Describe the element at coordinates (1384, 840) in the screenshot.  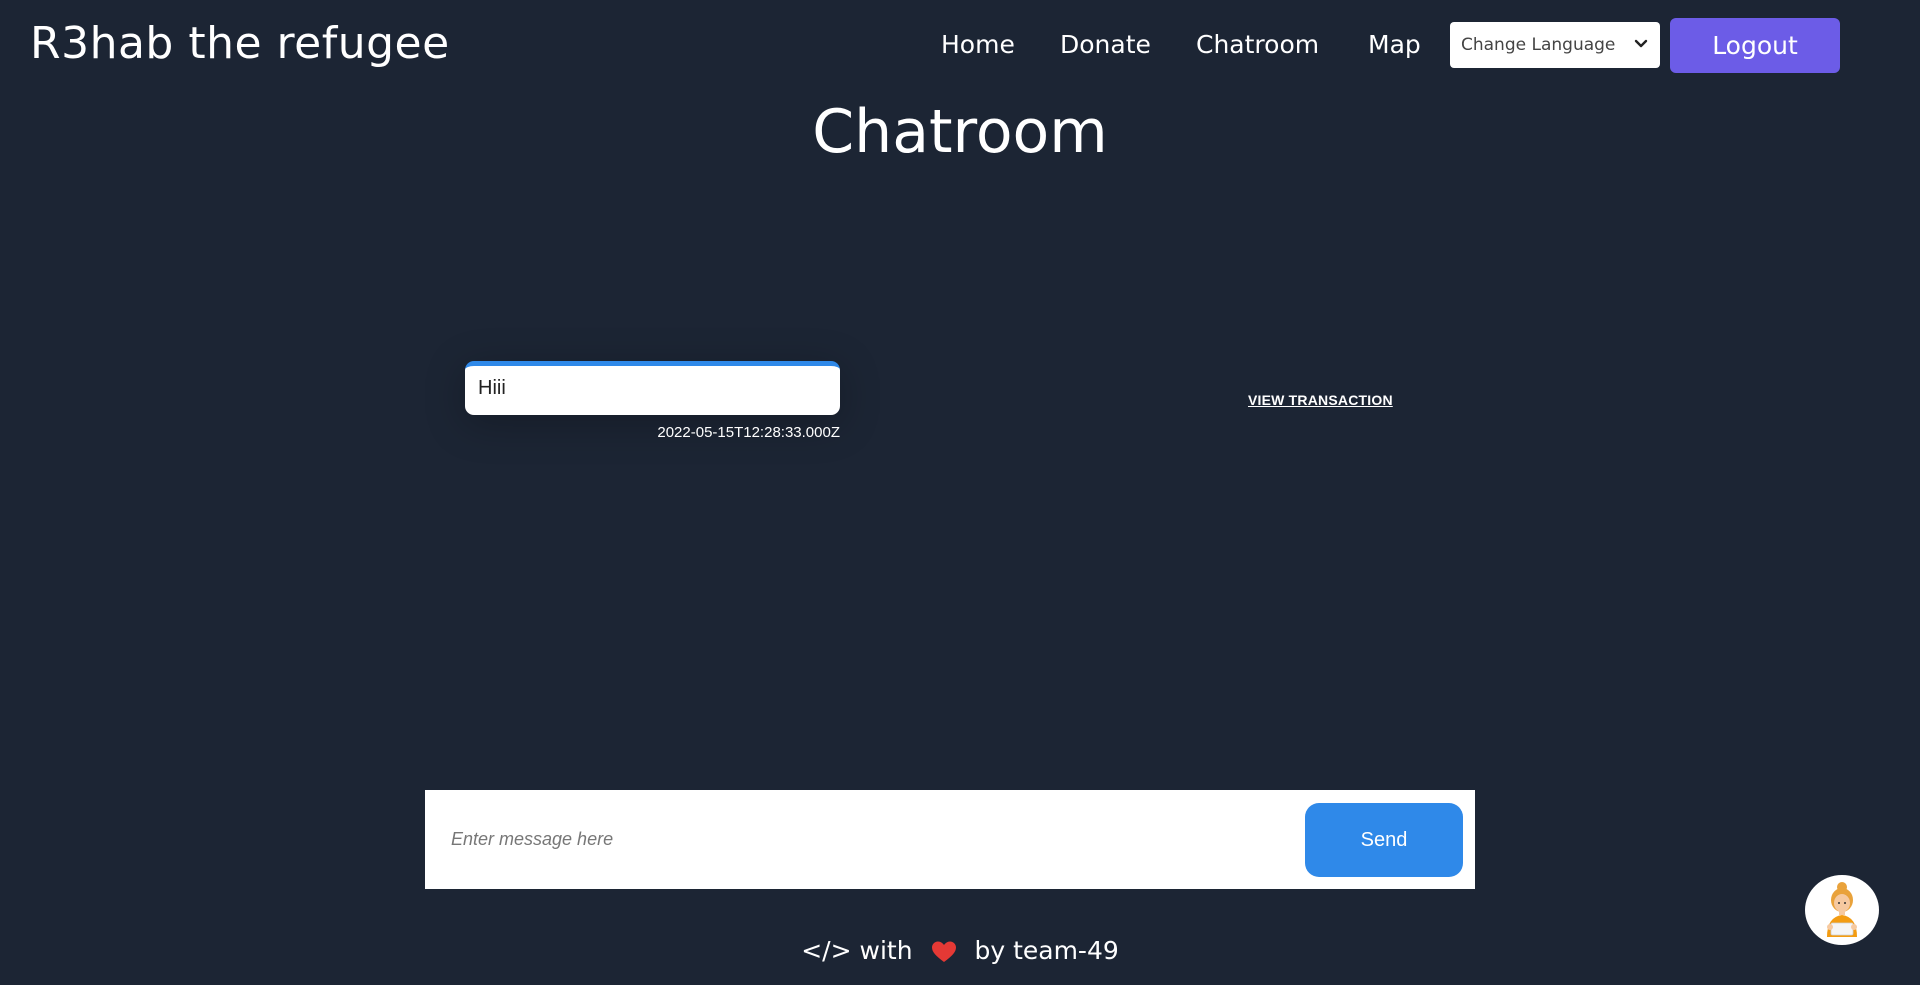
I see `send-button: Send` at that location.